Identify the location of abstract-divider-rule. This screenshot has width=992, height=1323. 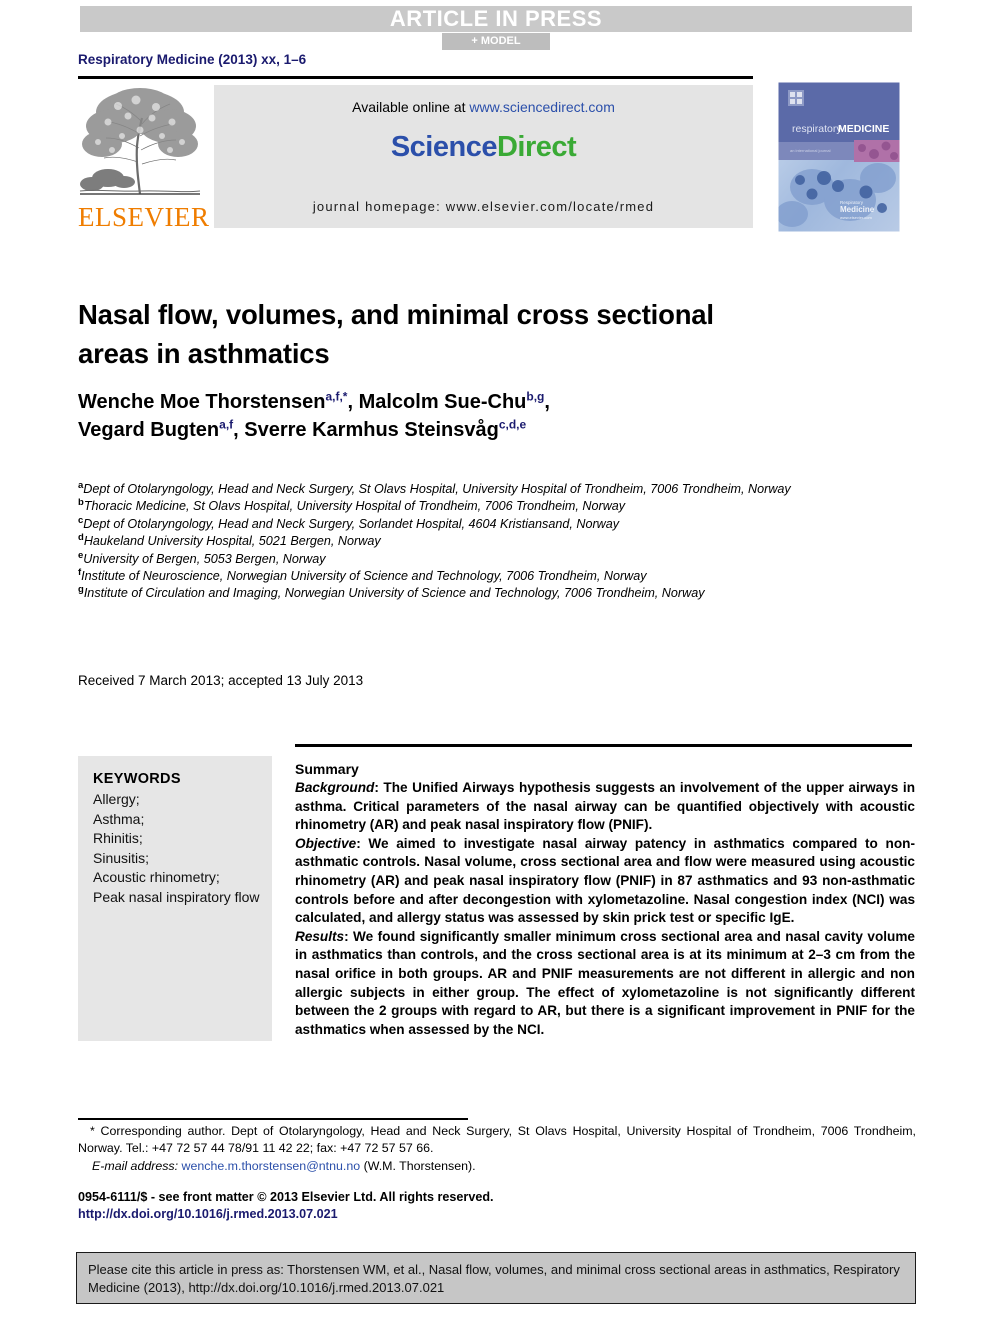
(603, 745).